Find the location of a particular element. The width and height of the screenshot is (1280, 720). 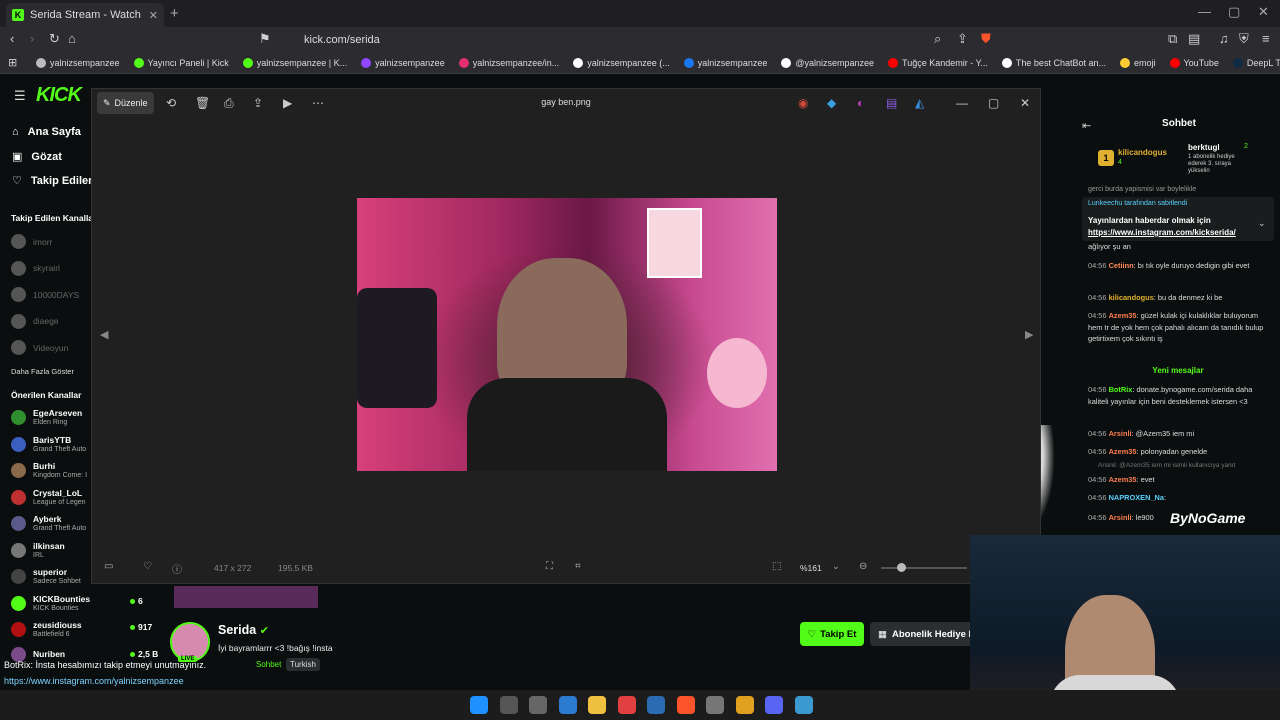

maximize-icon: ▢ is located at coordinates (1234, 12).